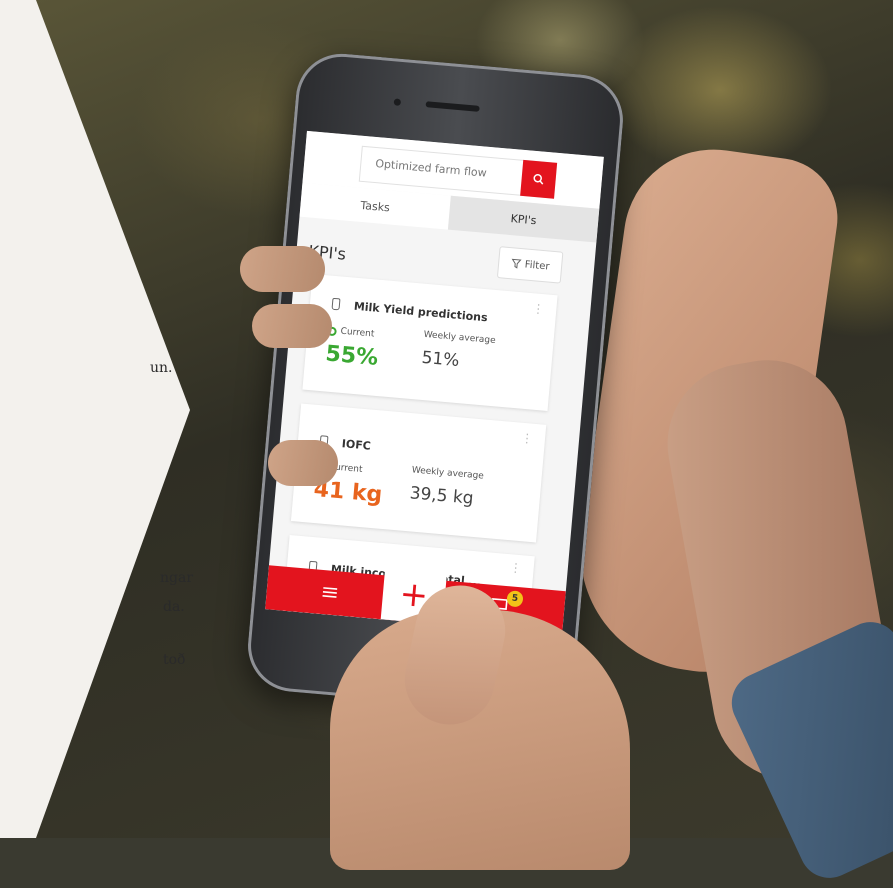 Image resolution: width=893 pixels, height=888 pixels. Describe the element at coordinates (352, 356) in the screenshot. I see `current-value: 55%` at that location.